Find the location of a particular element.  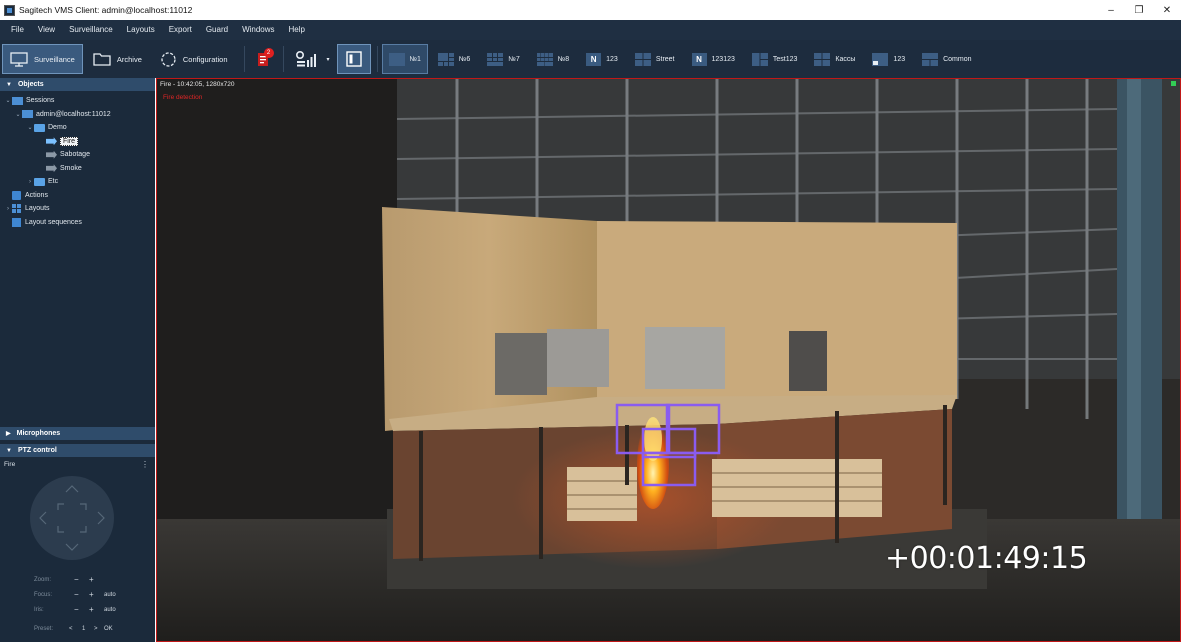

detection-alert-text: Fire detection is located at coordinates (183, 97).